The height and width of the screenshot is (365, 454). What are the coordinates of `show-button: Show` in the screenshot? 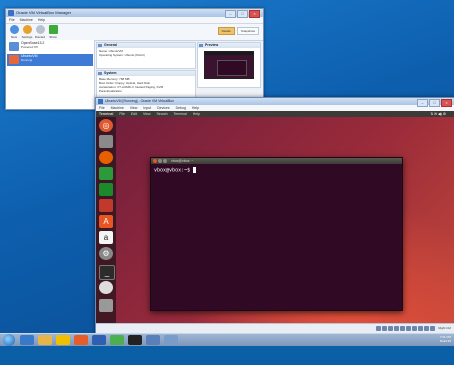 It's located at (53, 32).